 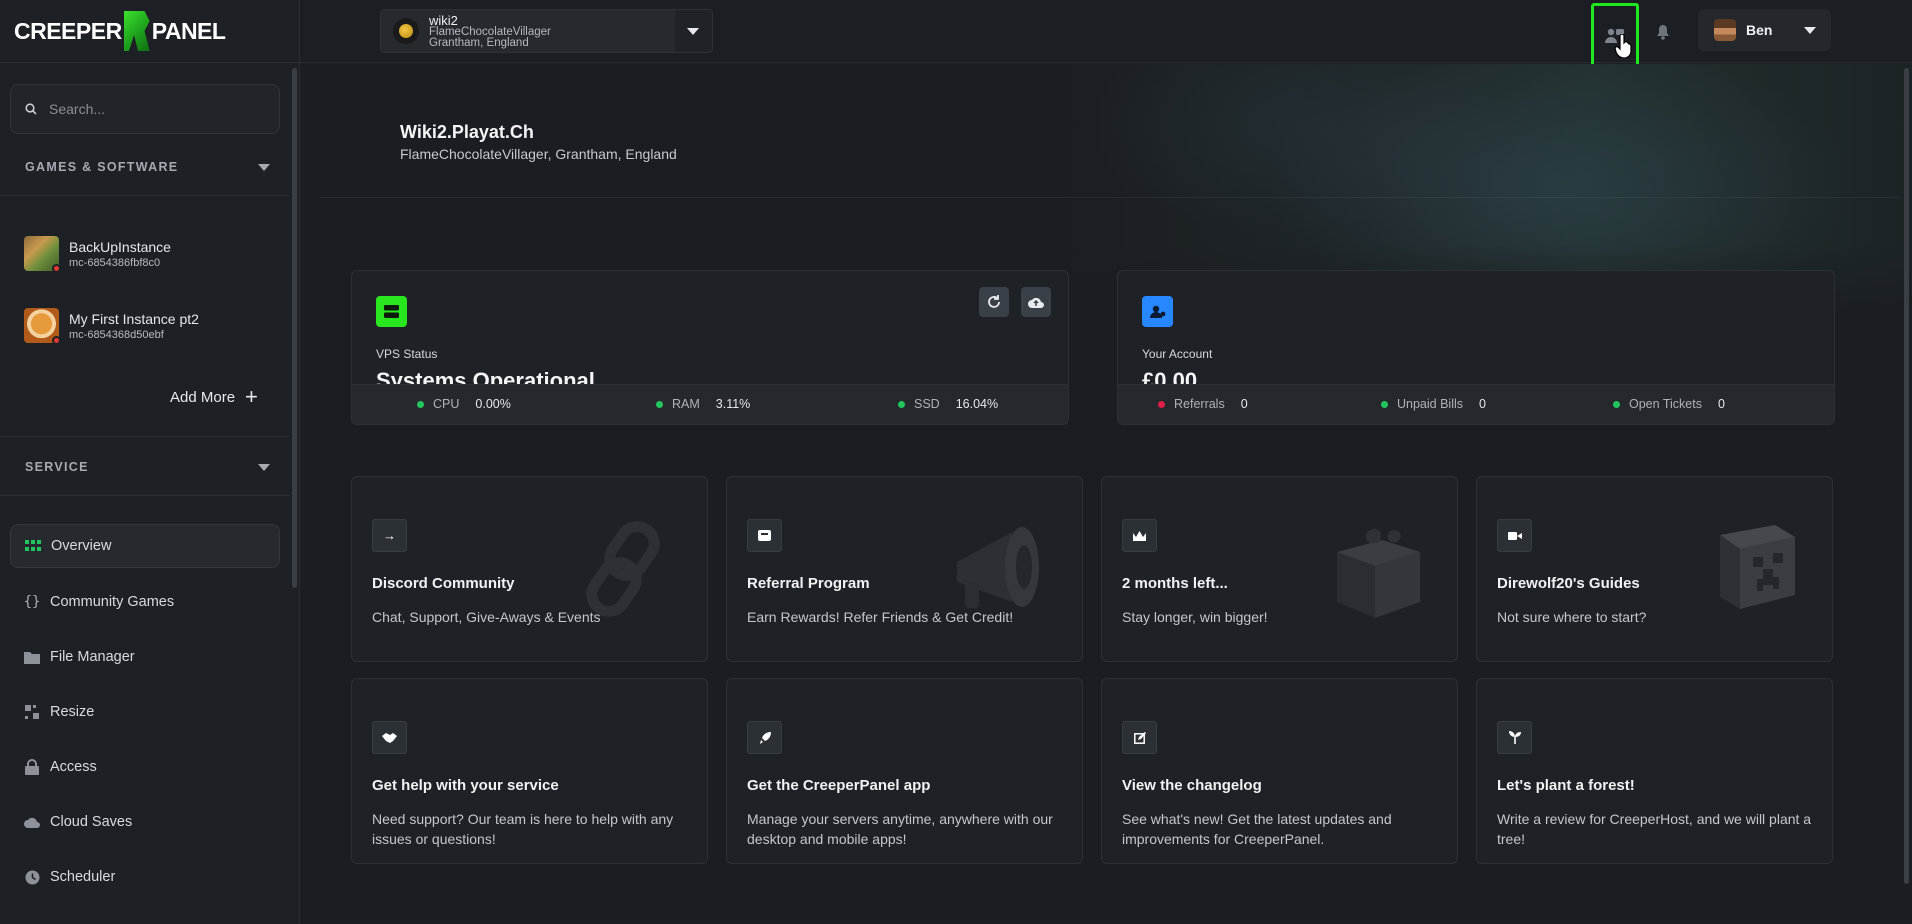 What do you see at coordinates (490, 31) in the screenshot?
I see `server-node: FlameChocolateVillager` at bounding box center [490, 31].